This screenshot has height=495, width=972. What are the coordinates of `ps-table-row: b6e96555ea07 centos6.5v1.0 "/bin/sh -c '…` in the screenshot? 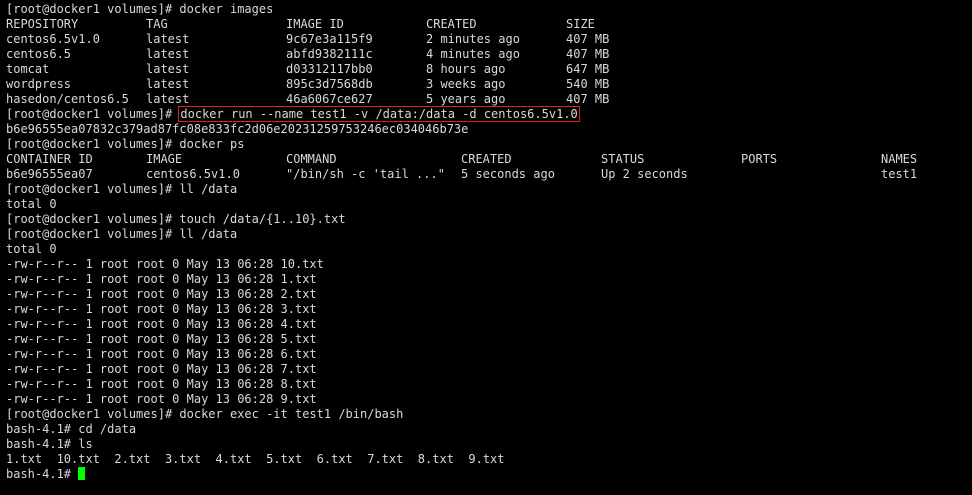 It's located at (489, 174).